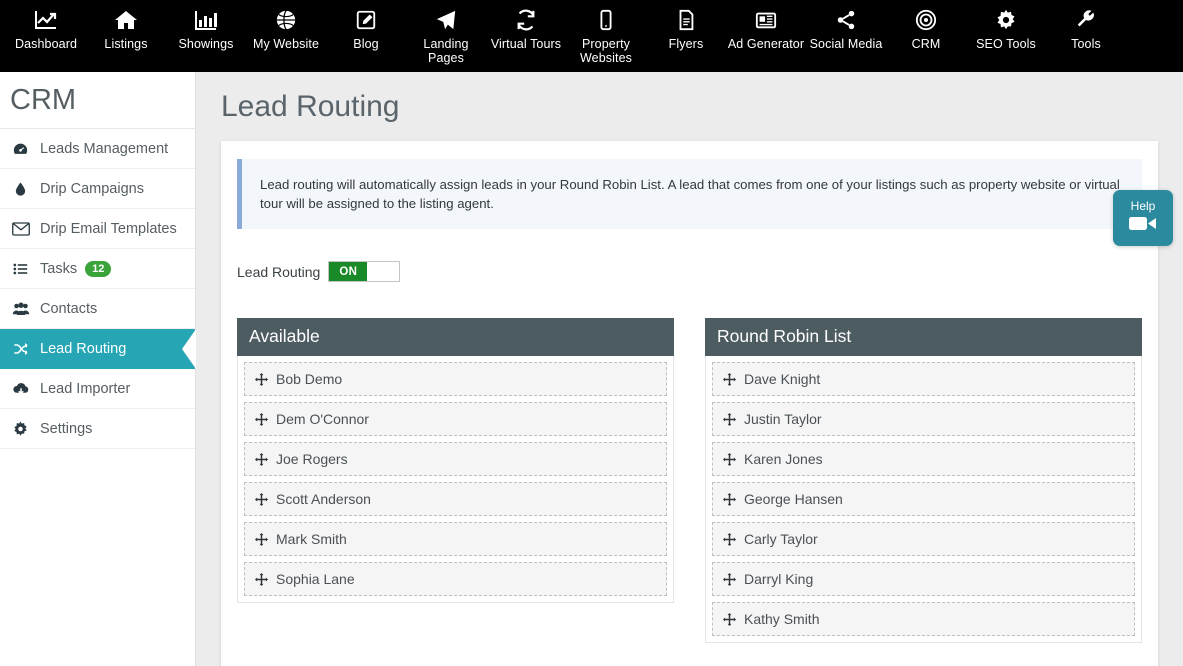 The height and width of the screenshot is (666, 1183). I want to click on nav-item-ad-generator: Ad Generator, so click(766, 25).